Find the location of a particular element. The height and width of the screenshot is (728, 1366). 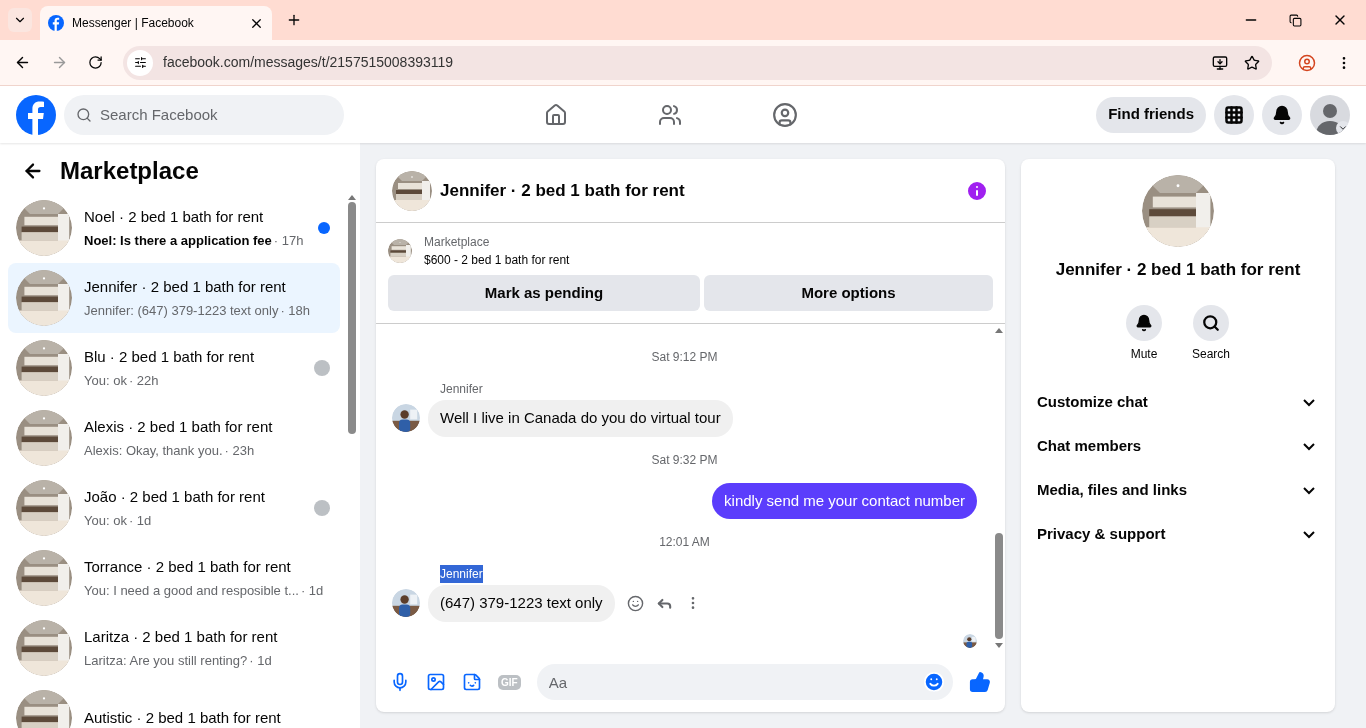

search-button is located at coordinates (1211, 322).